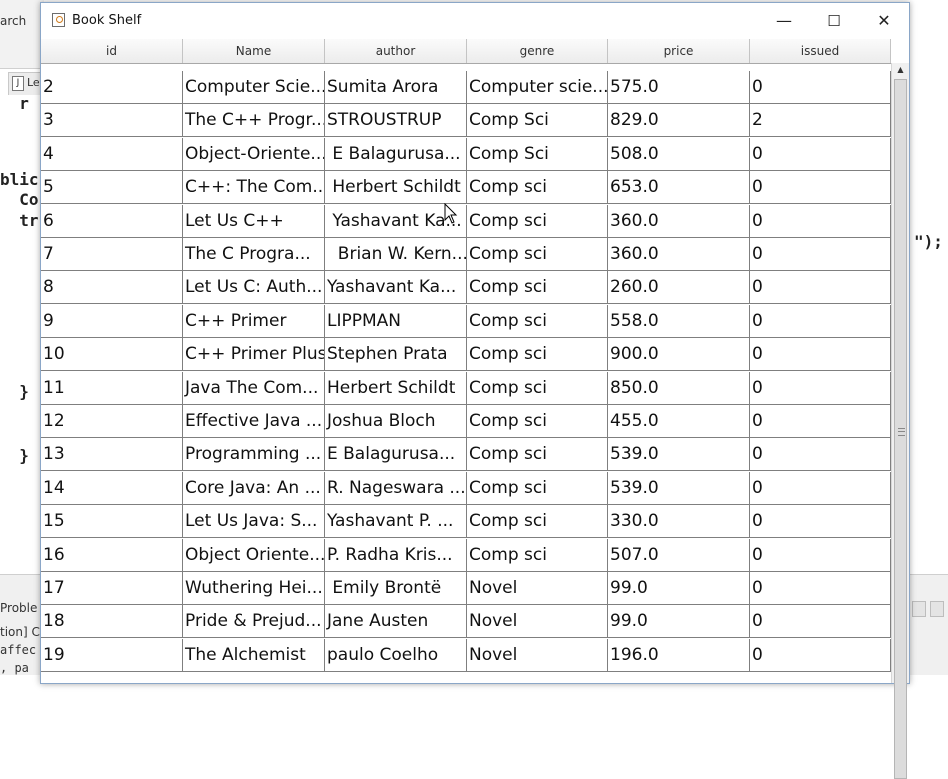  I want to click on cell-id: 19, so click(112, 655).